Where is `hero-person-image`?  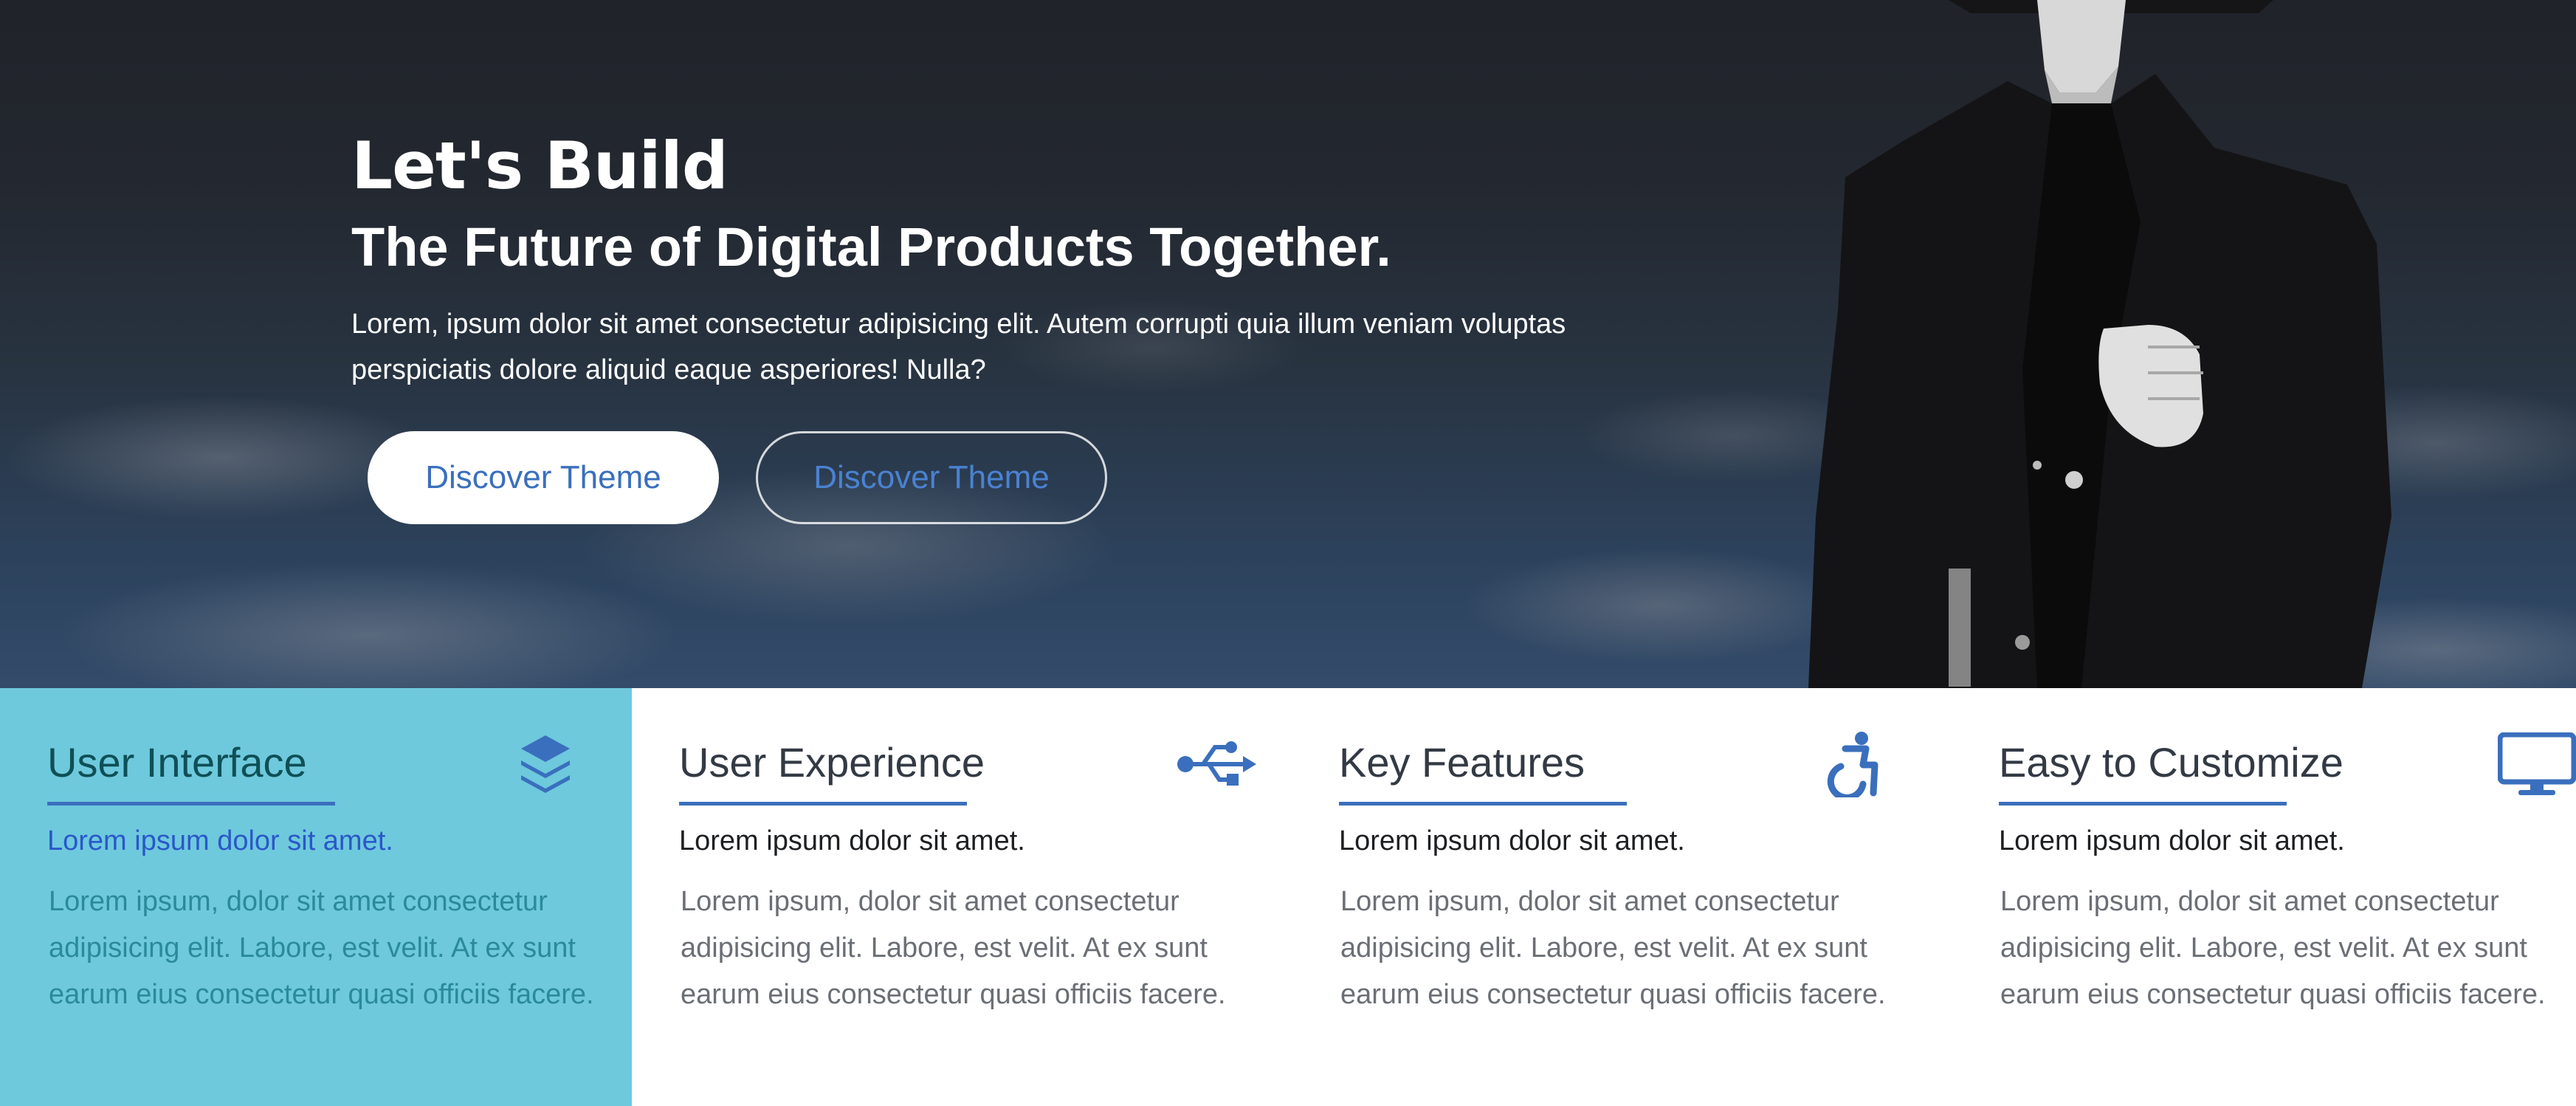 hero-person-image is located at coordinates (2100, 344).